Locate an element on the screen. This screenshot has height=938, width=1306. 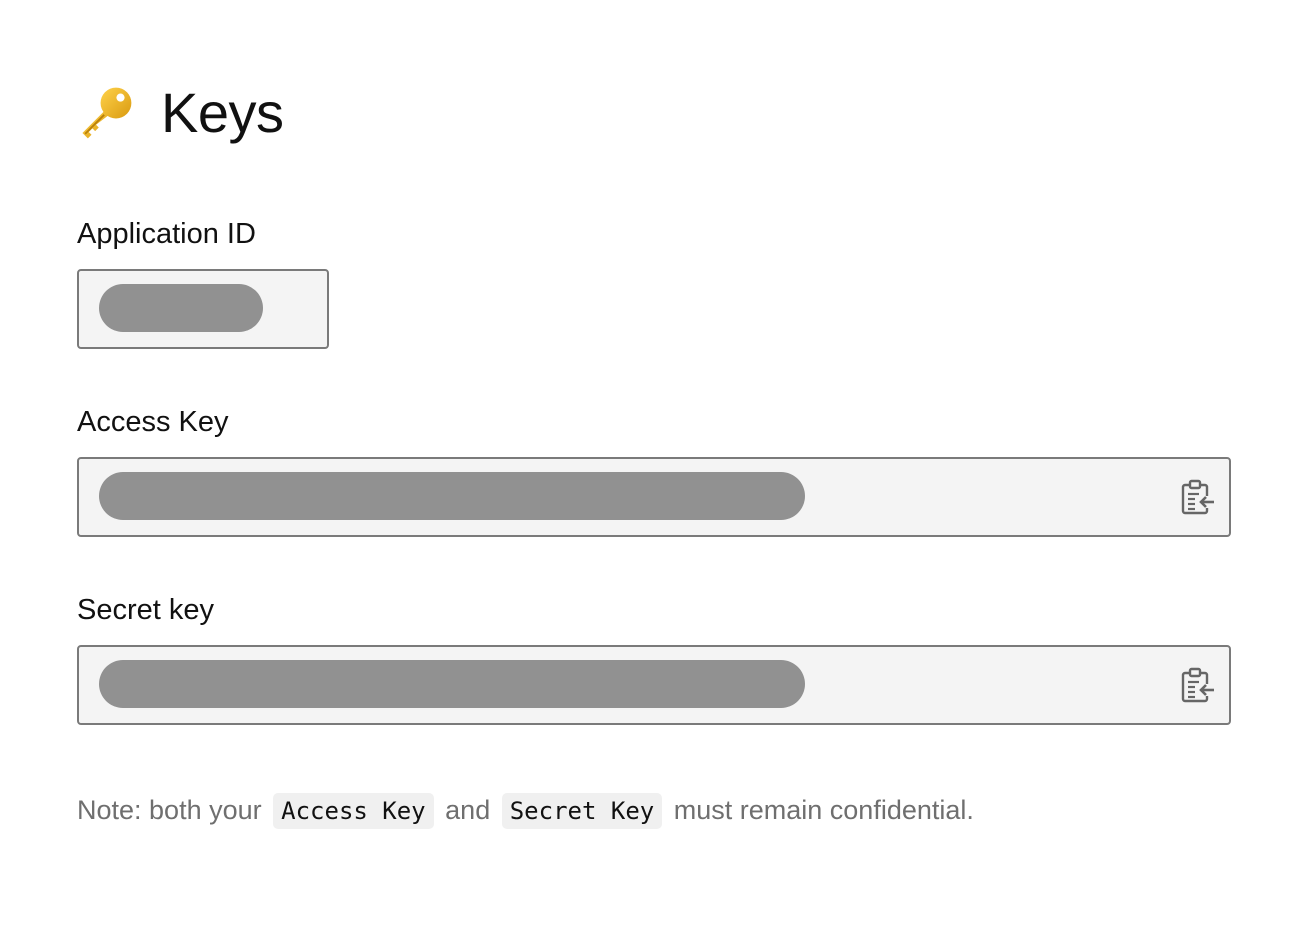
secret-key-redacted-value is located at coordinates (452, 684).